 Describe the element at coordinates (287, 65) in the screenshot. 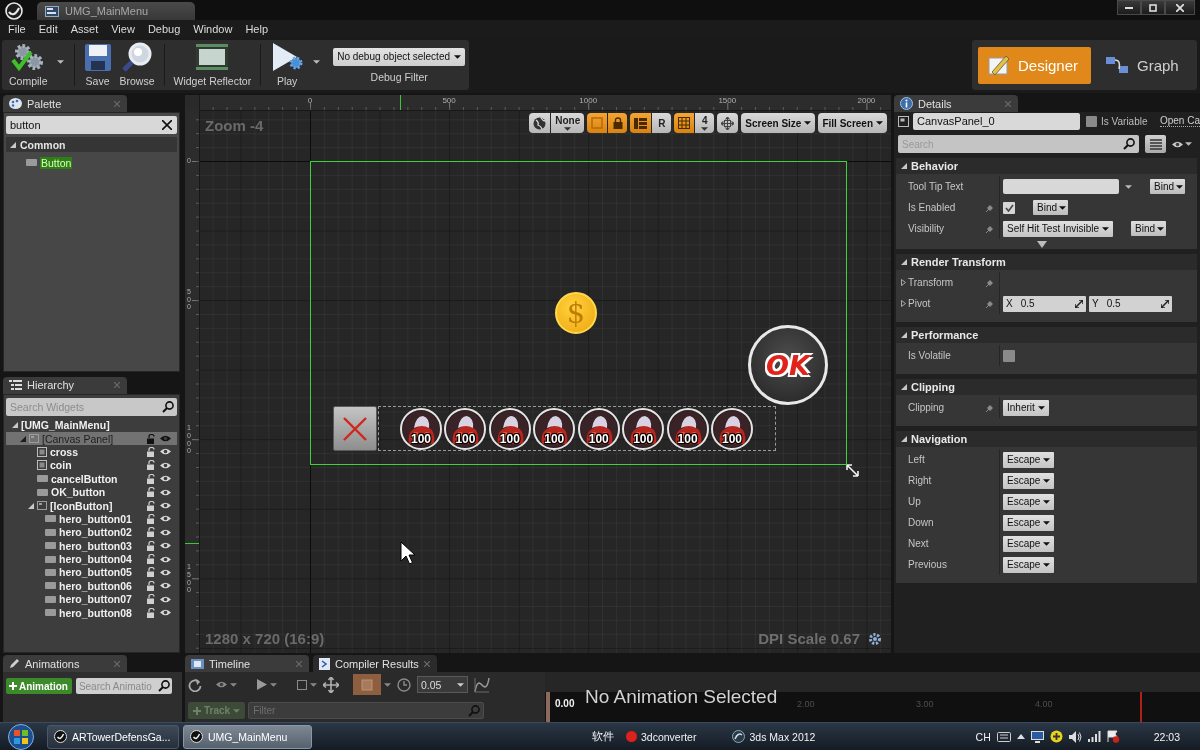

I see `play-button: Play` at that location.